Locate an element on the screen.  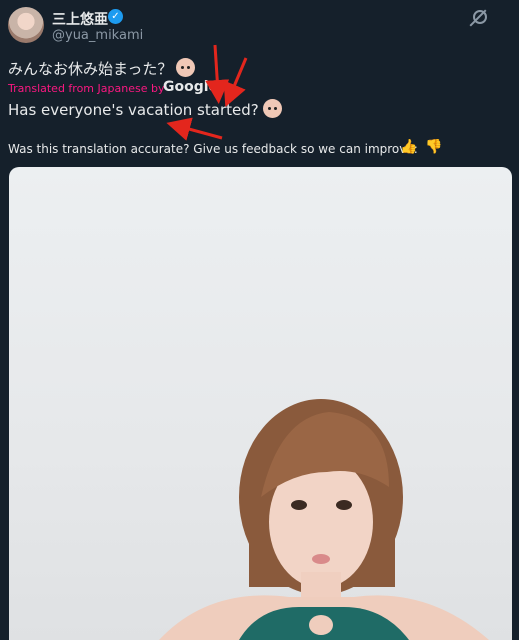
annotation-arrows is located at coordinates (207, 92).